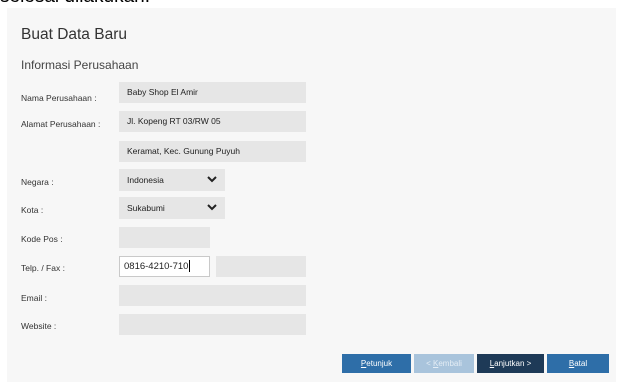 The height and width of the screenshot is (382, 618). I want to click on city-select: Sukabumi, so click(172, 208).